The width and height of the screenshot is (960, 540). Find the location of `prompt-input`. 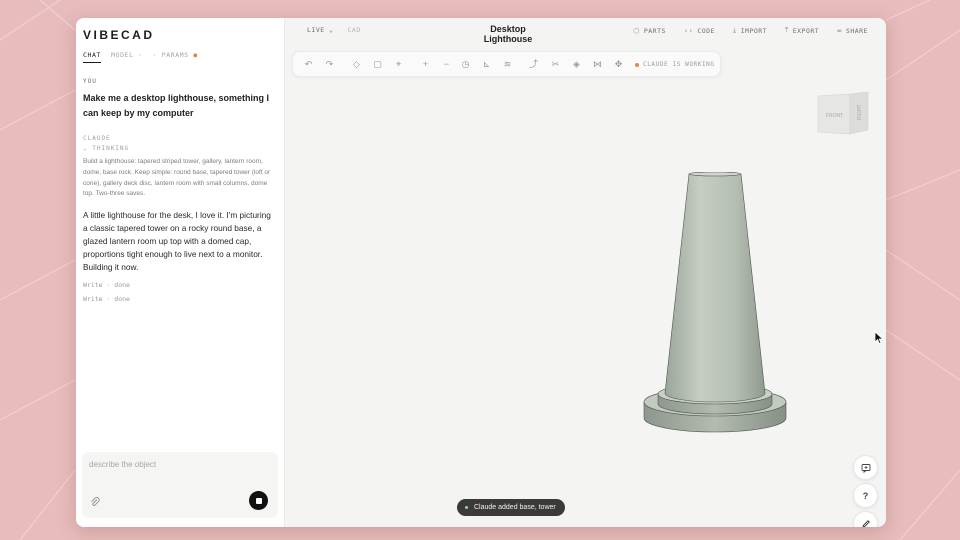

prompt-input is located at coordinates (179, 464).